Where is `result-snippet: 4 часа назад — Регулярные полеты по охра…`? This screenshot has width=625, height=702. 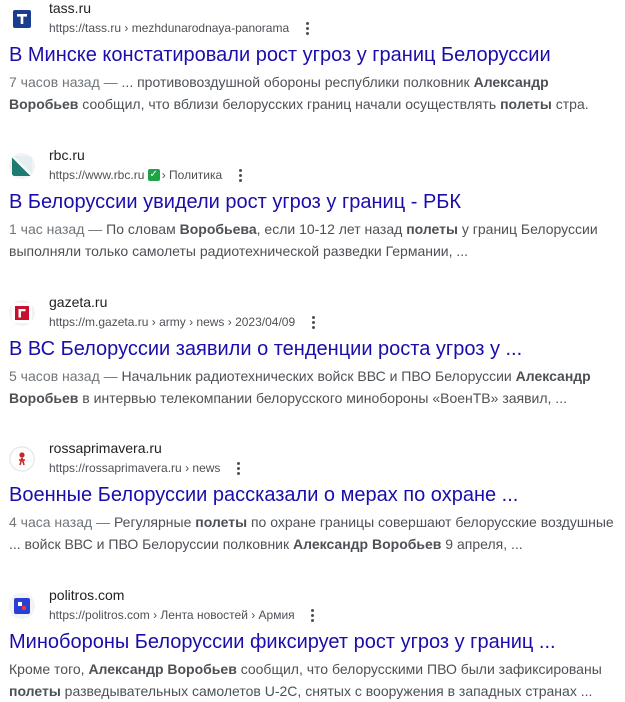 result-snippet: 4 часа назад — Регулярные полеты по охра… is located at coordinates (315, 533).